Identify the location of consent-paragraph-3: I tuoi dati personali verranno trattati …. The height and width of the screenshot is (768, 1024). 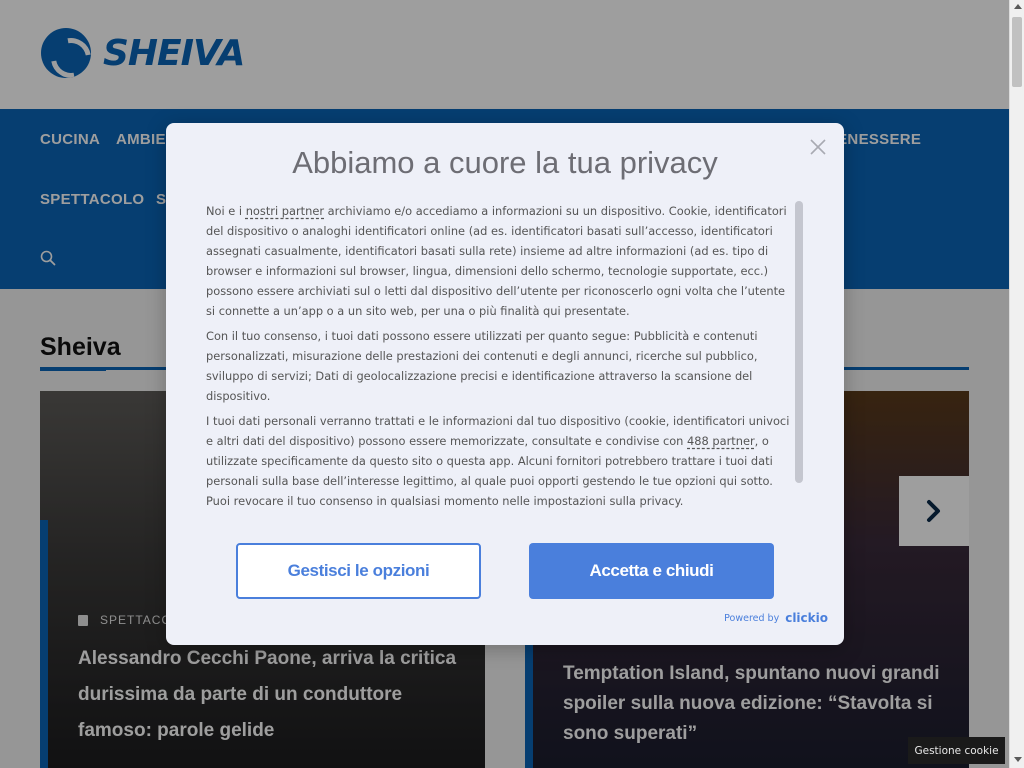
(500, 461).